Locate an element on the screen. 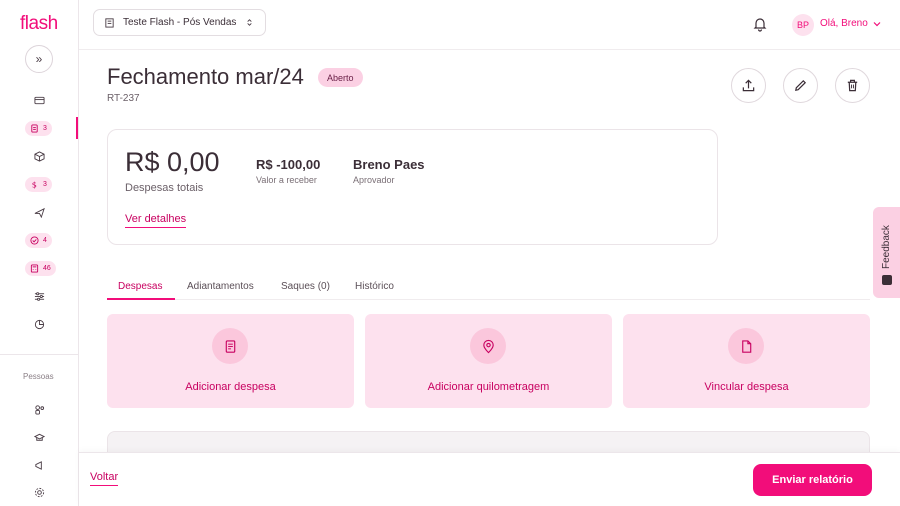 This screenshot has width=900, height=506. upload-icon is located at coordinates (748, 85).